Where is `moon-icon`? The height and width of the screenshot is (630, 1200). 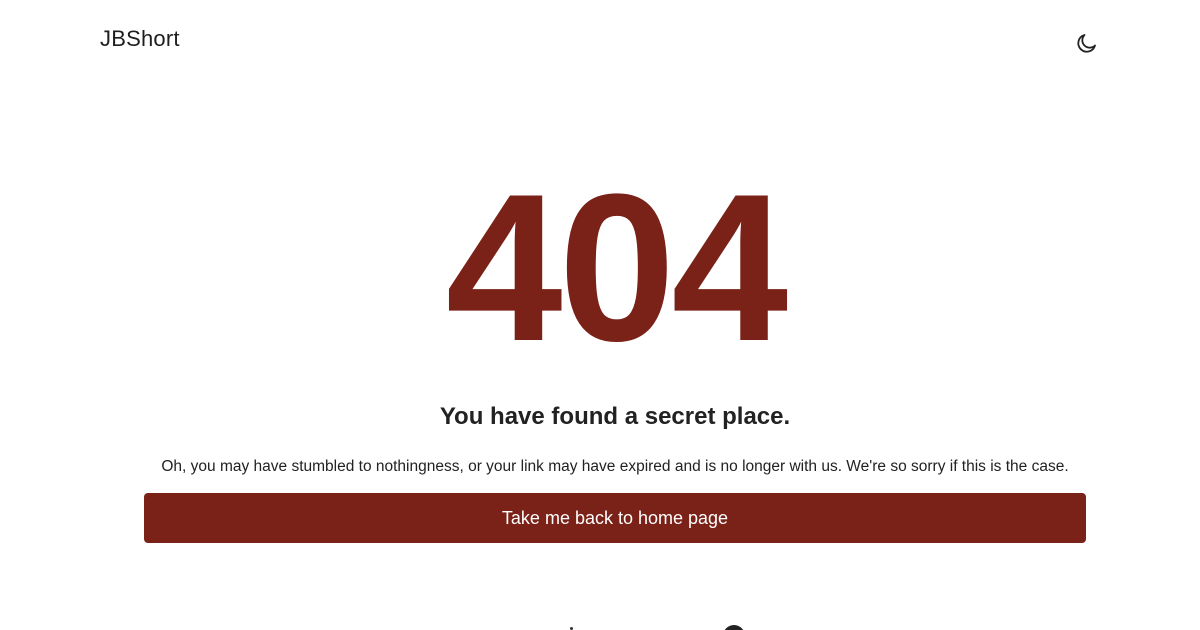 moon-icon is located at coordinates (1086, 43).